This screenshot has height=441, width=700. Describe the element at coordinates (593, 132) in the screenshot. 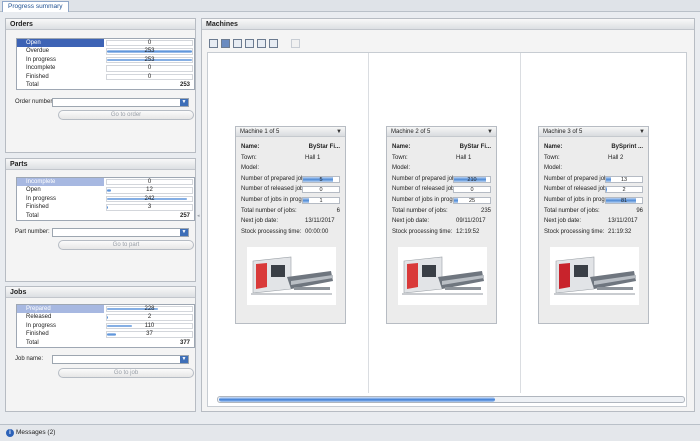

I see `machine-card-header: Machine 3 of 5 ▼` at that location.